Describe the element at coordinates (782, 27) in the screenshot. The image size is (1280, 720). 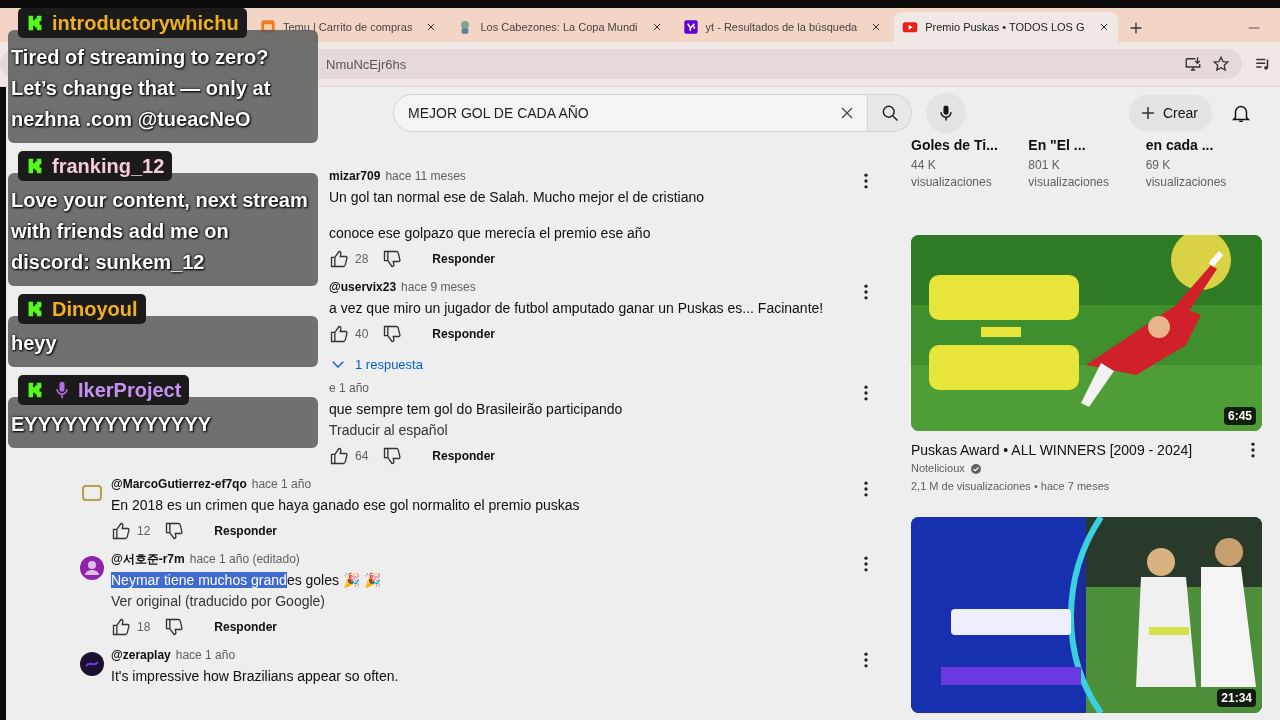
I see `browser-tab: yt - Resultados de la búsqueda` at that location.